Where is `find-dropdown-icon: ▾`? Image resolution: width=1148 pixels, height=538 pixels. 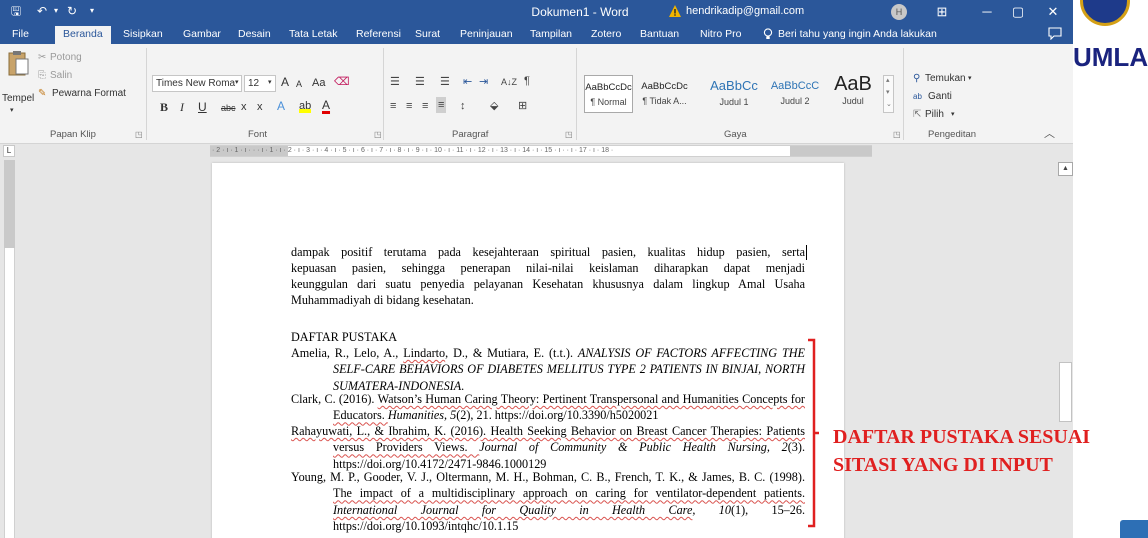
find-dropdown-icon: ▾ is located at coordinates (970, 79).